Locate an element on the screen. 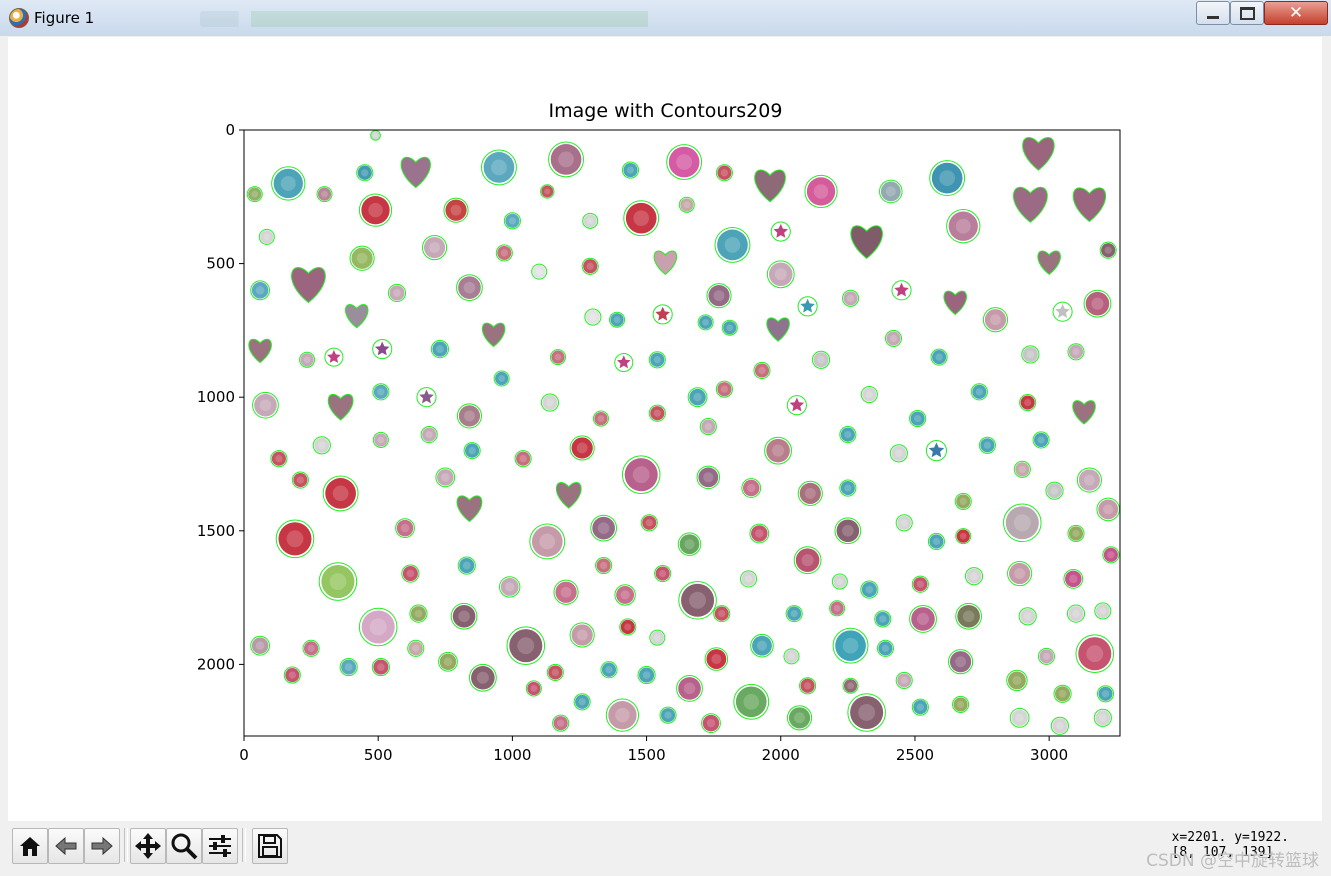  back-arrow-icon is located at coordinates (66, 846).